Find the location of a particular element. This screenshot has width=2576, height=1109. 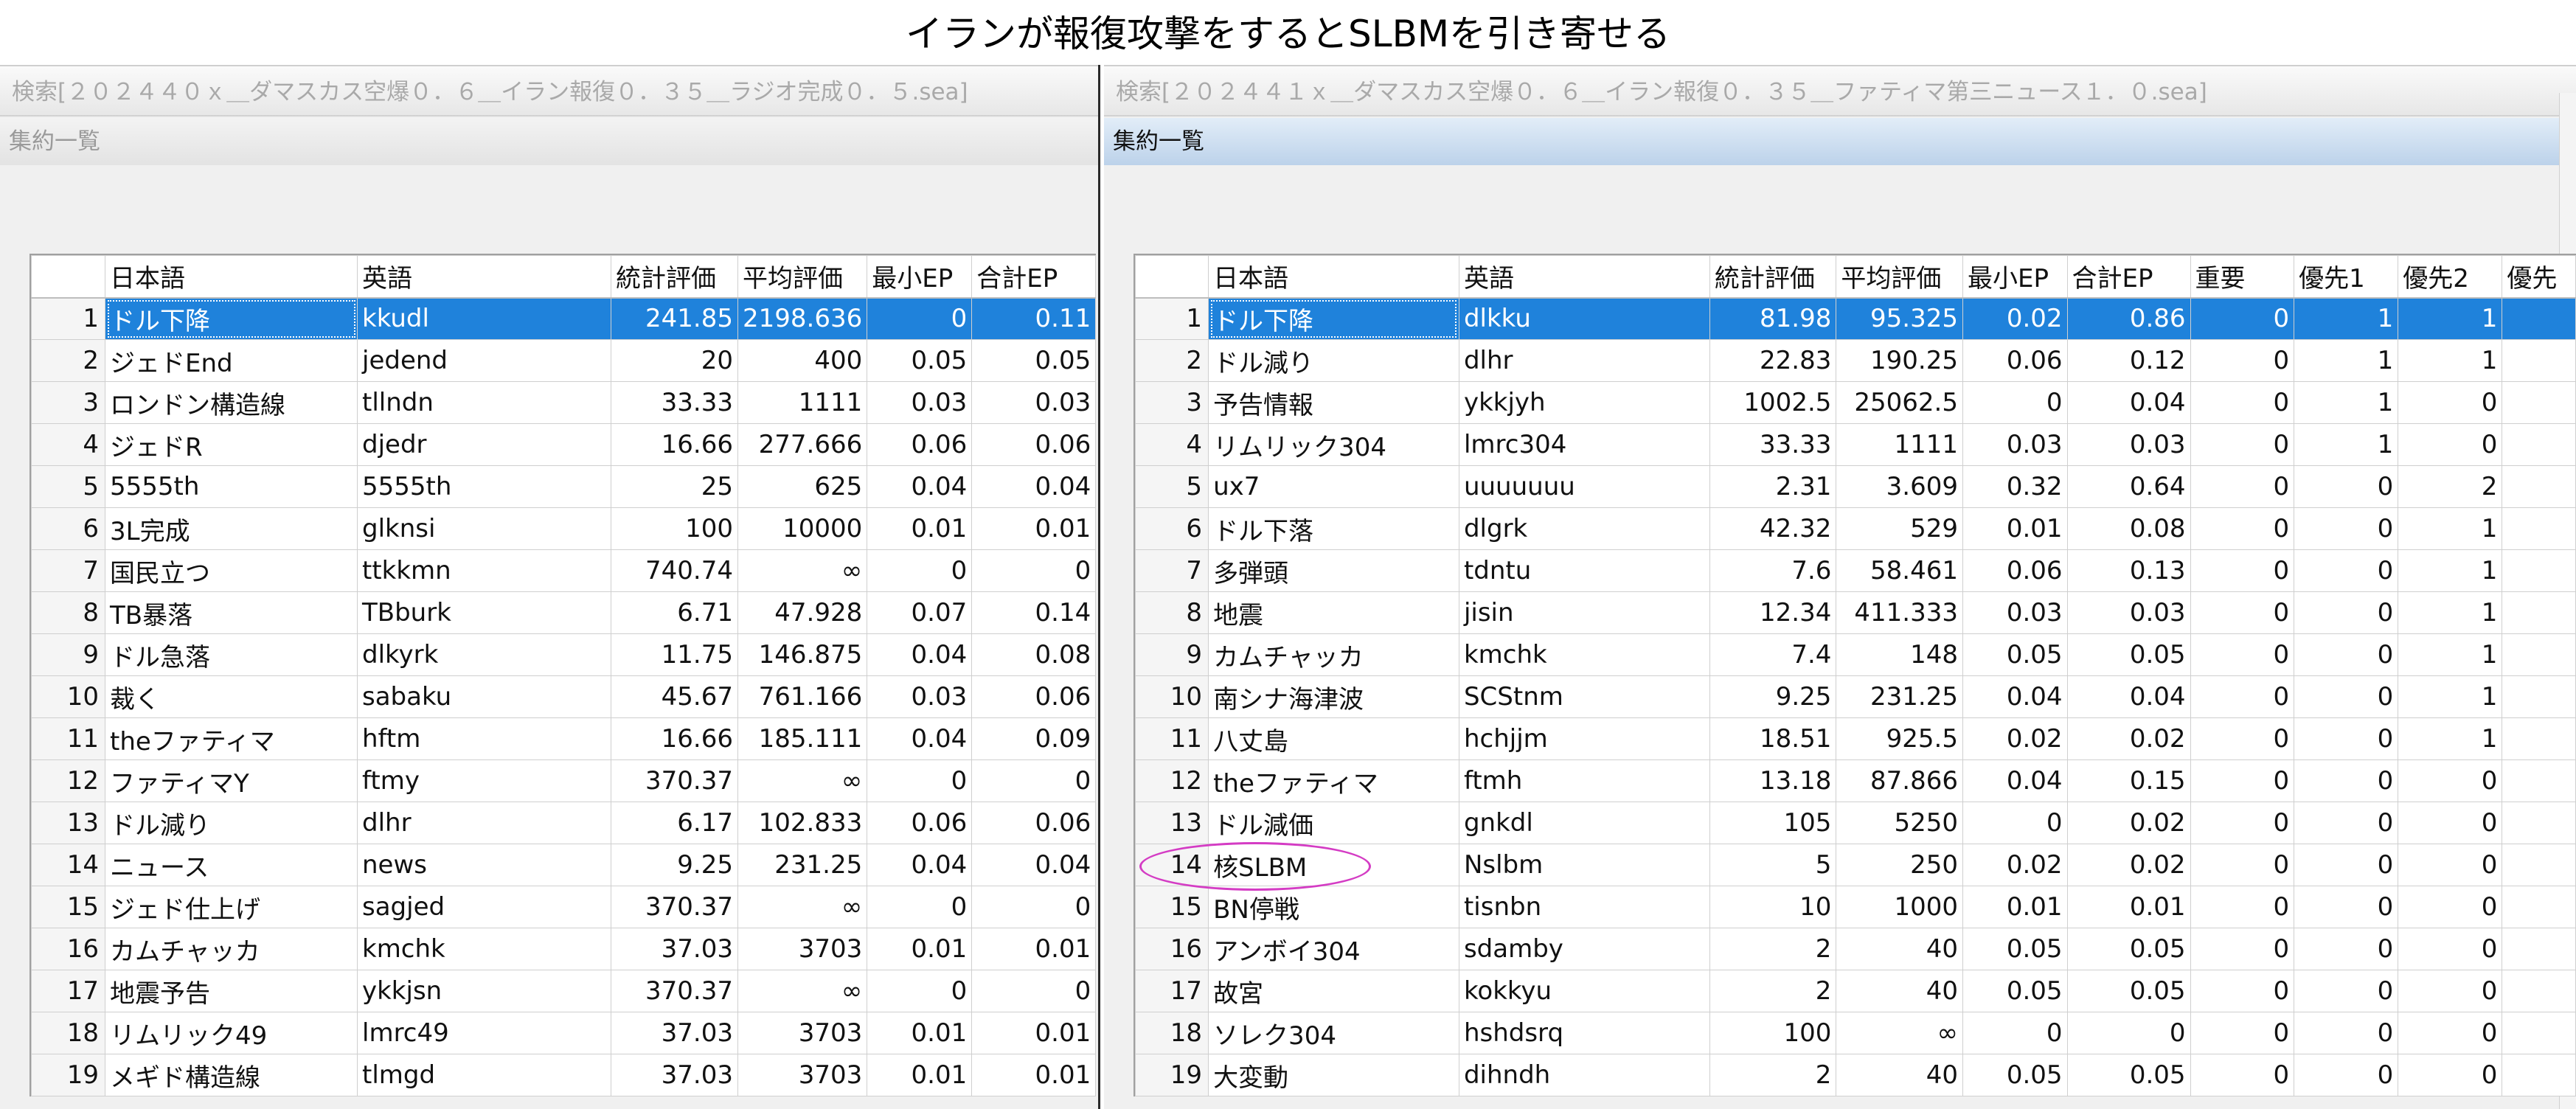

table-cell: ykkjsn is located at coordinates (484, 991).